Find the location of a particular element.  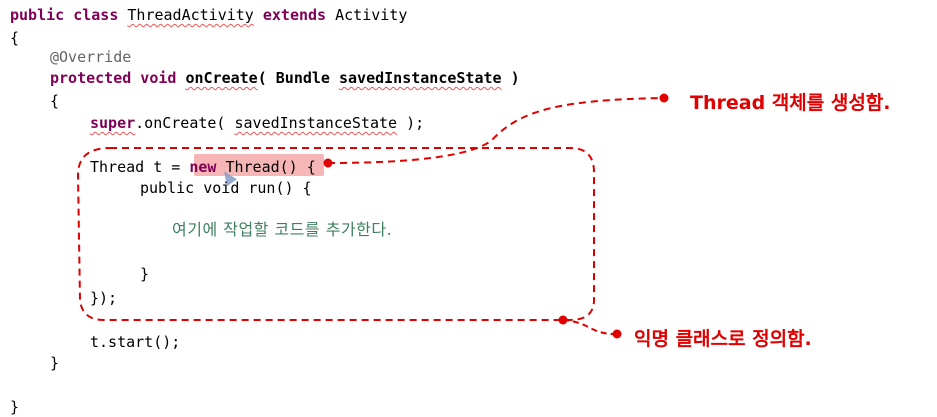

callout-create-thread: Thread 객체를 생성함. is located at coordinates (790, 103).